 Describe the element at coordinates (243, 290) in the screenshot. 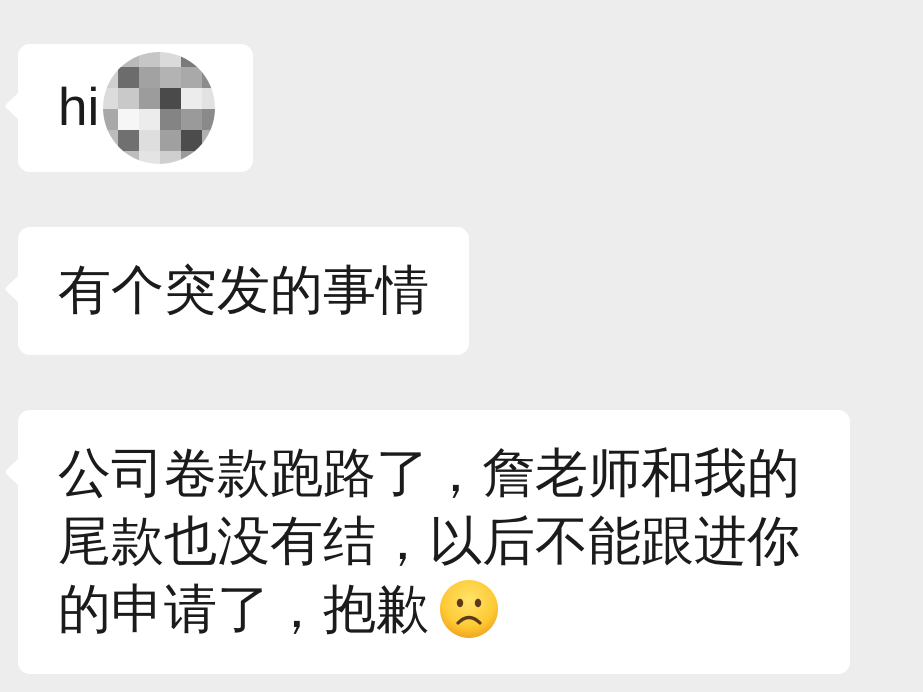

I see `message-text: 有个突发的事情` at that location.